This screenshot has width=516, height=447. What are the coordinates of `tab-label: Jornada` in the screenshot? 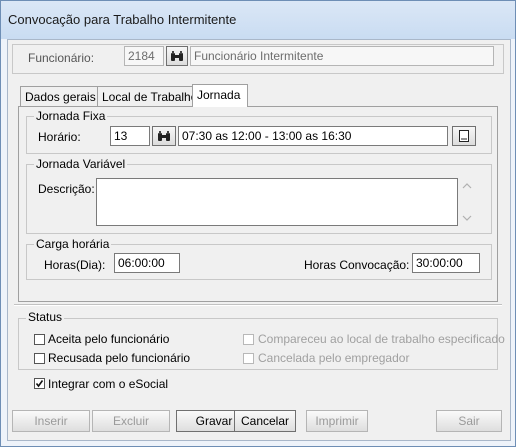 It's located at (219, 95).